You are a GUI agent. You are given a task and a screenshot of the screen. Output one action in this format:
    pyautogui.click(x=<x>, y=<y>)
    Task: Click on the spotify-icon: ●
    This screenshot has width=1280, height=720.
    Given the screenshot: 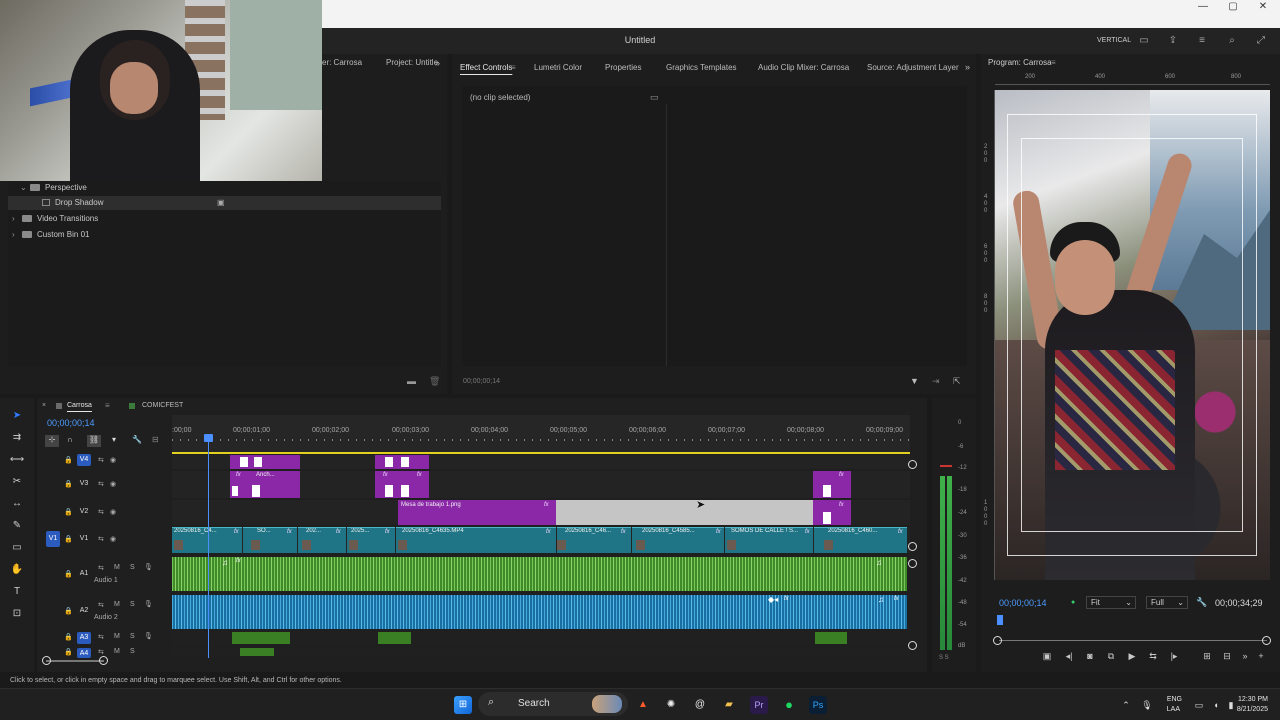 What is the action you would take?
    pyautogui.click(x=789, y=705)
    